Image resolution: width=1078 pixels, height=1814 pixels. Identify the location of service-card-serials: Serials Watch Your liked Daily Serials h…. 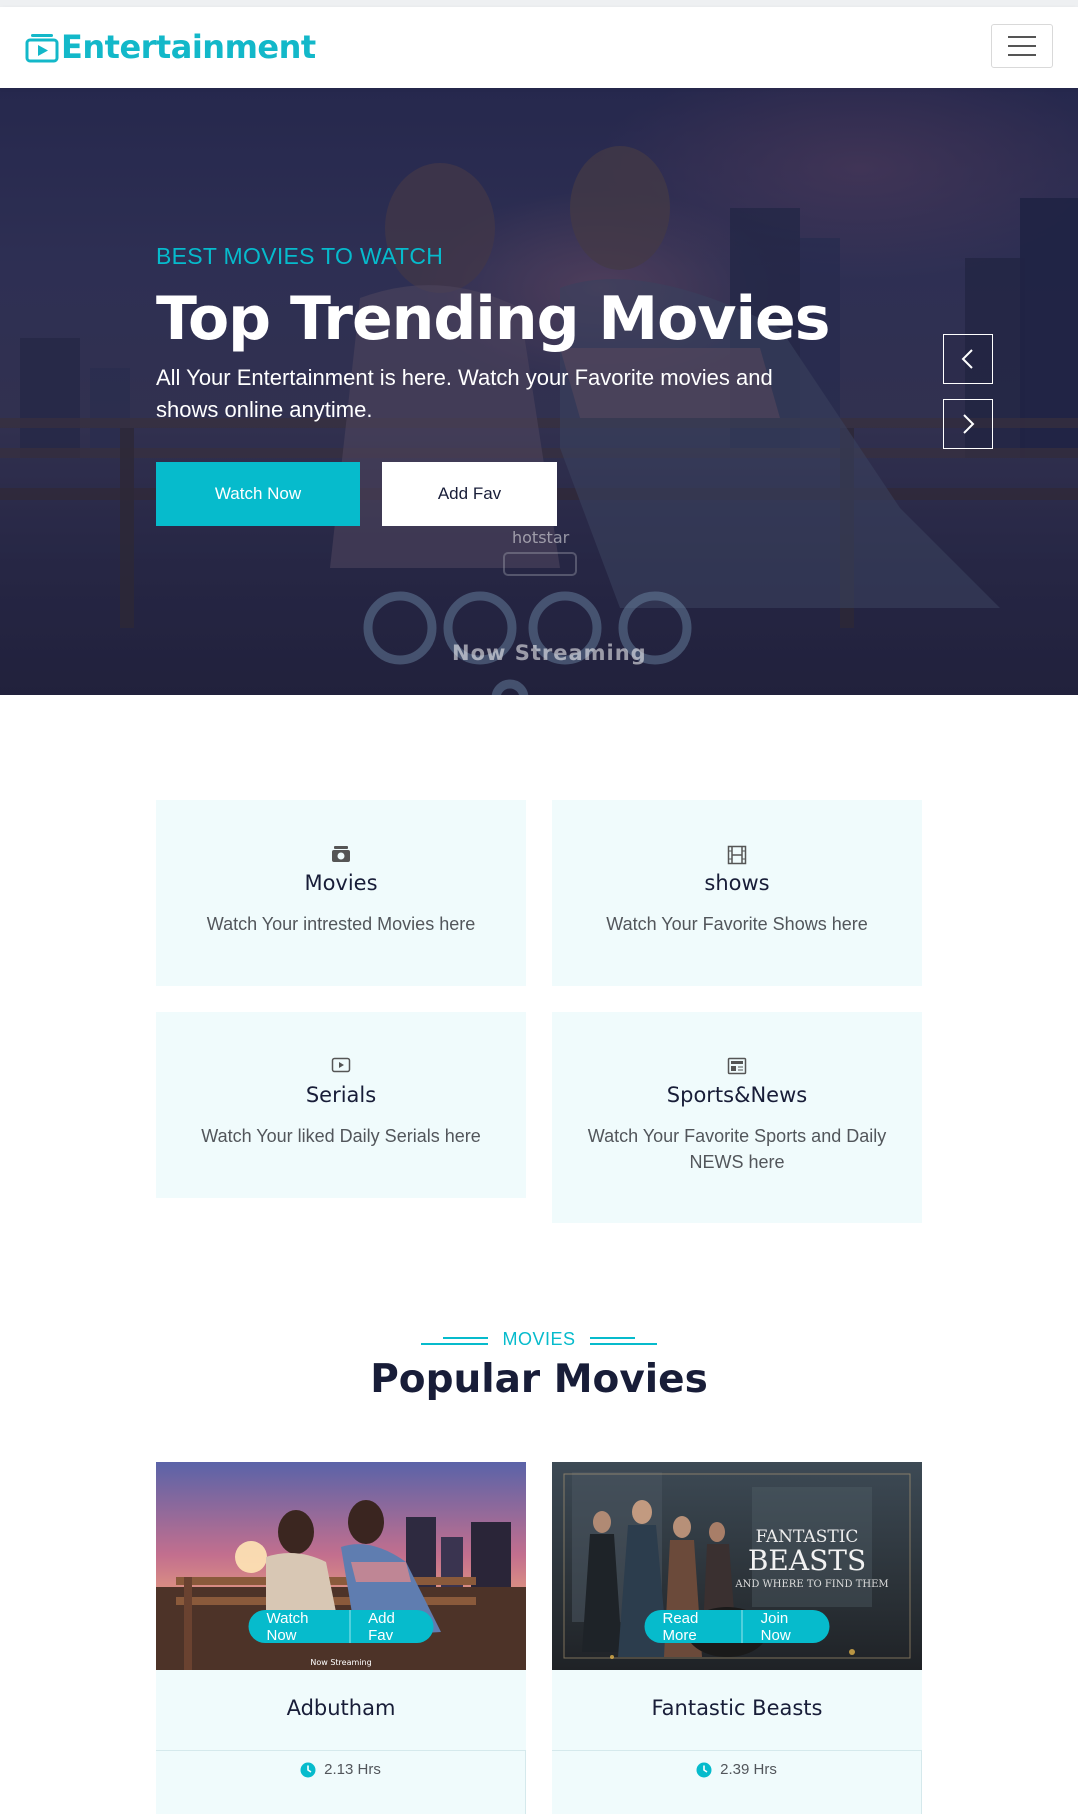
(341, 1105).